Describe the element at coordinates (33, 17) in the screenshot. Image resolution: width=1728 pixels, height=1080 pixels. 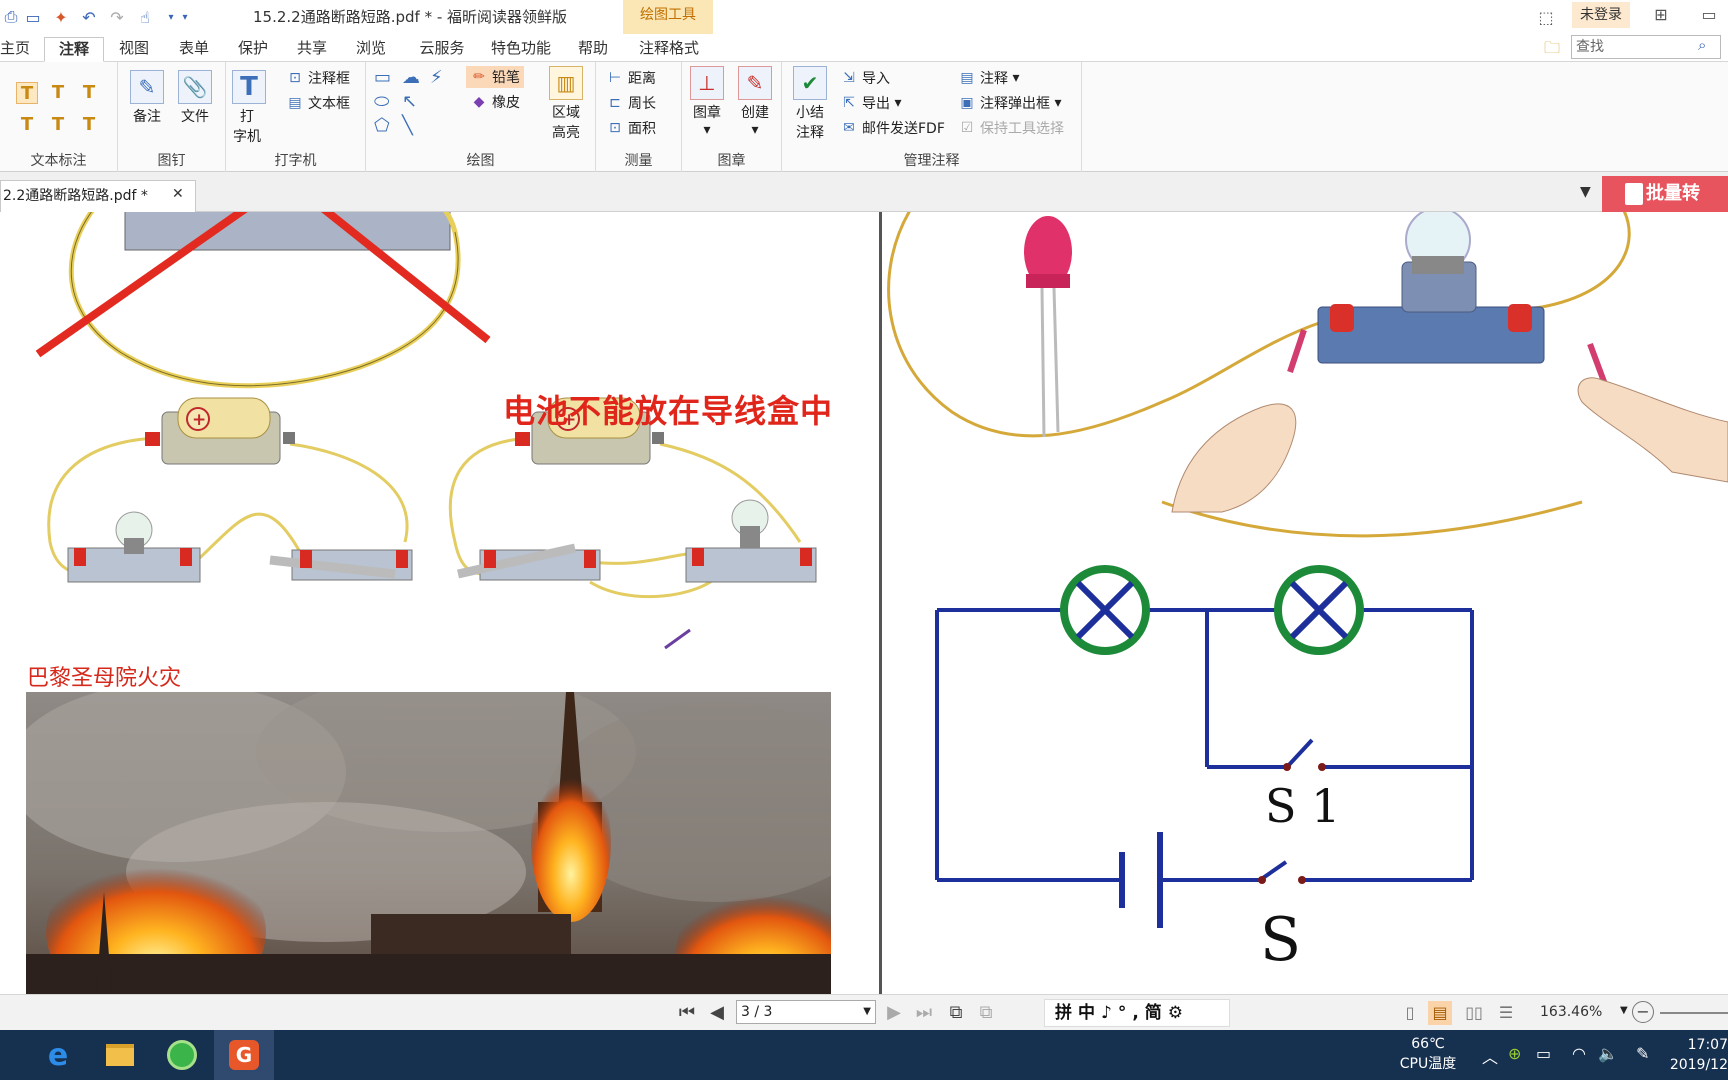
I see `window-icon: ▭` at that location.